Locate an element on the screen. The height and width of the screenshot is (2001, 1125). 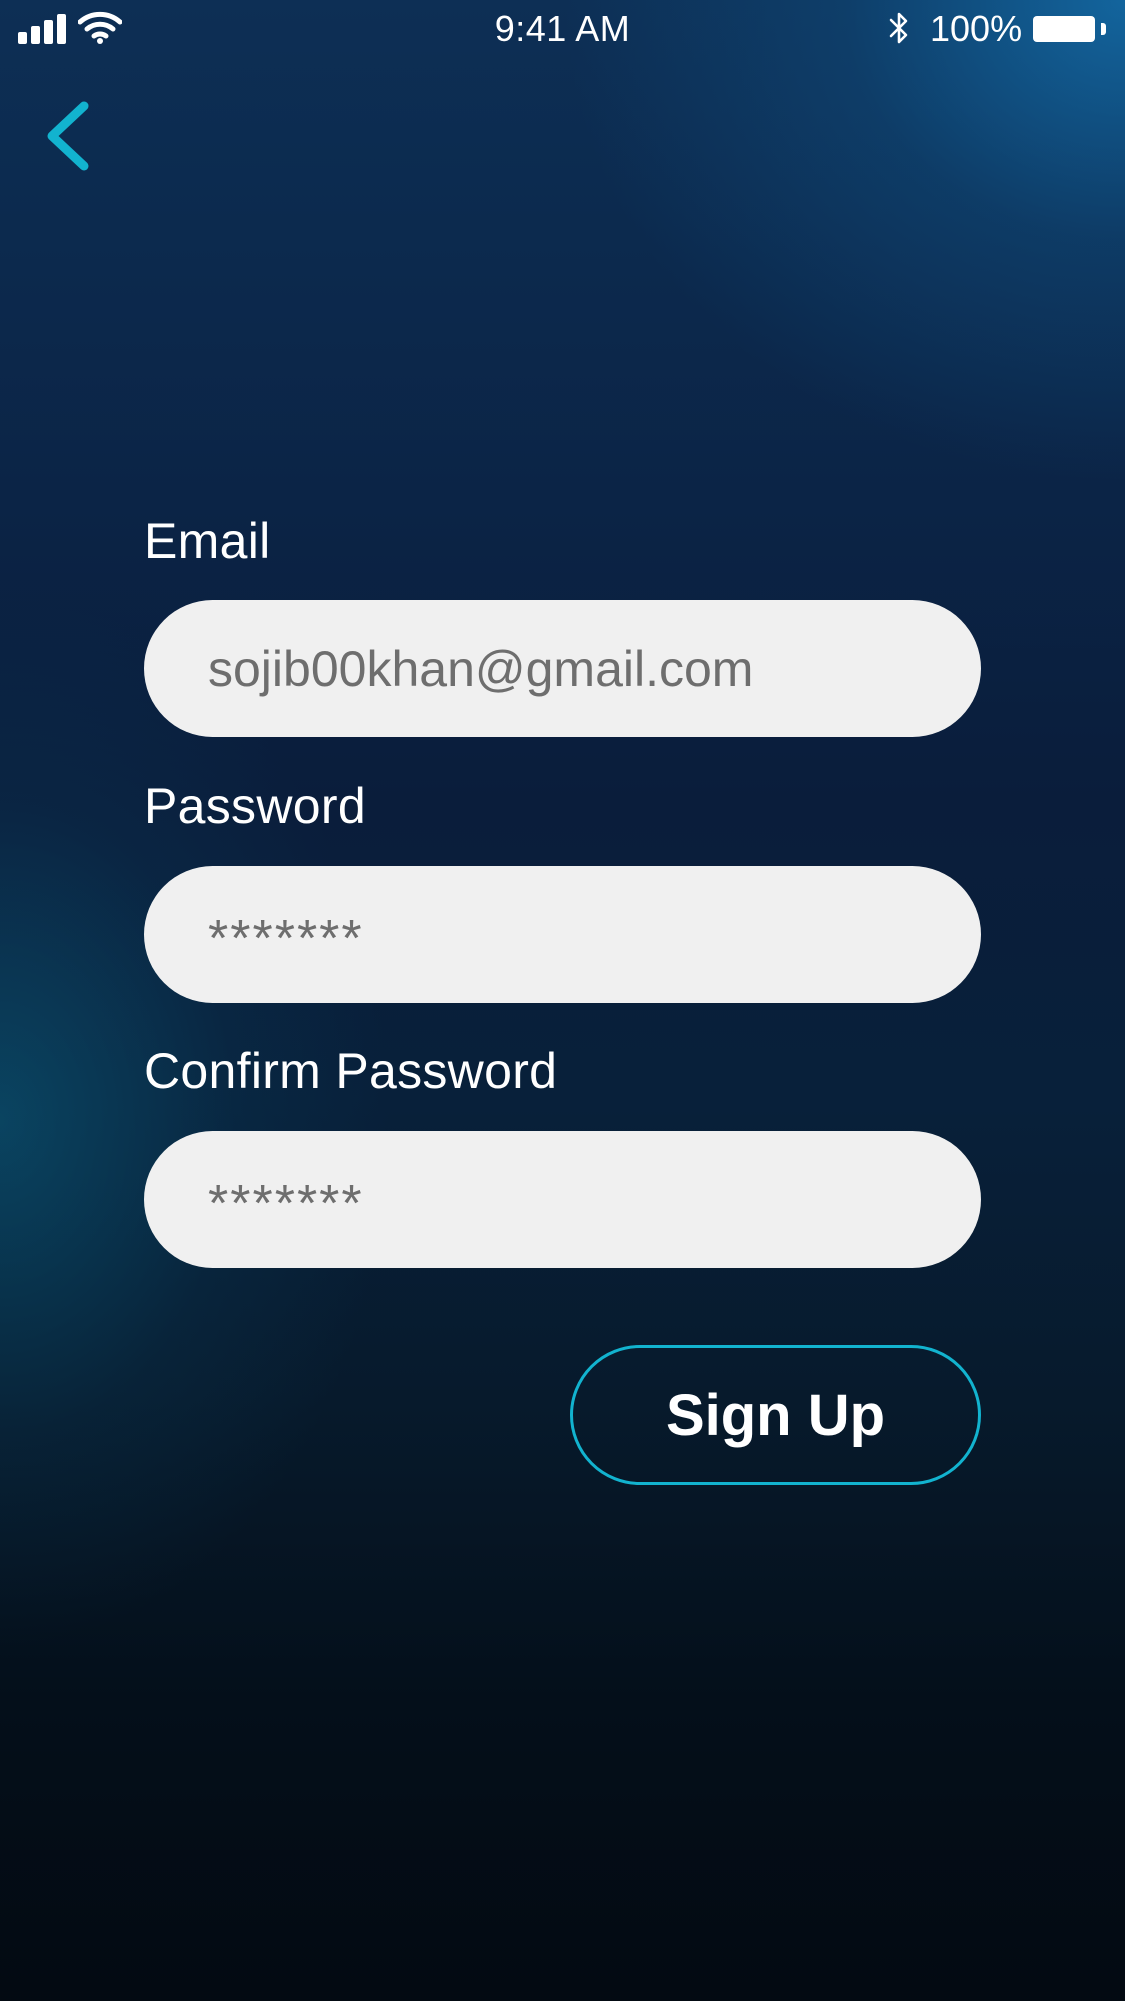
battery-icon is located at coordinates (1064, 29).